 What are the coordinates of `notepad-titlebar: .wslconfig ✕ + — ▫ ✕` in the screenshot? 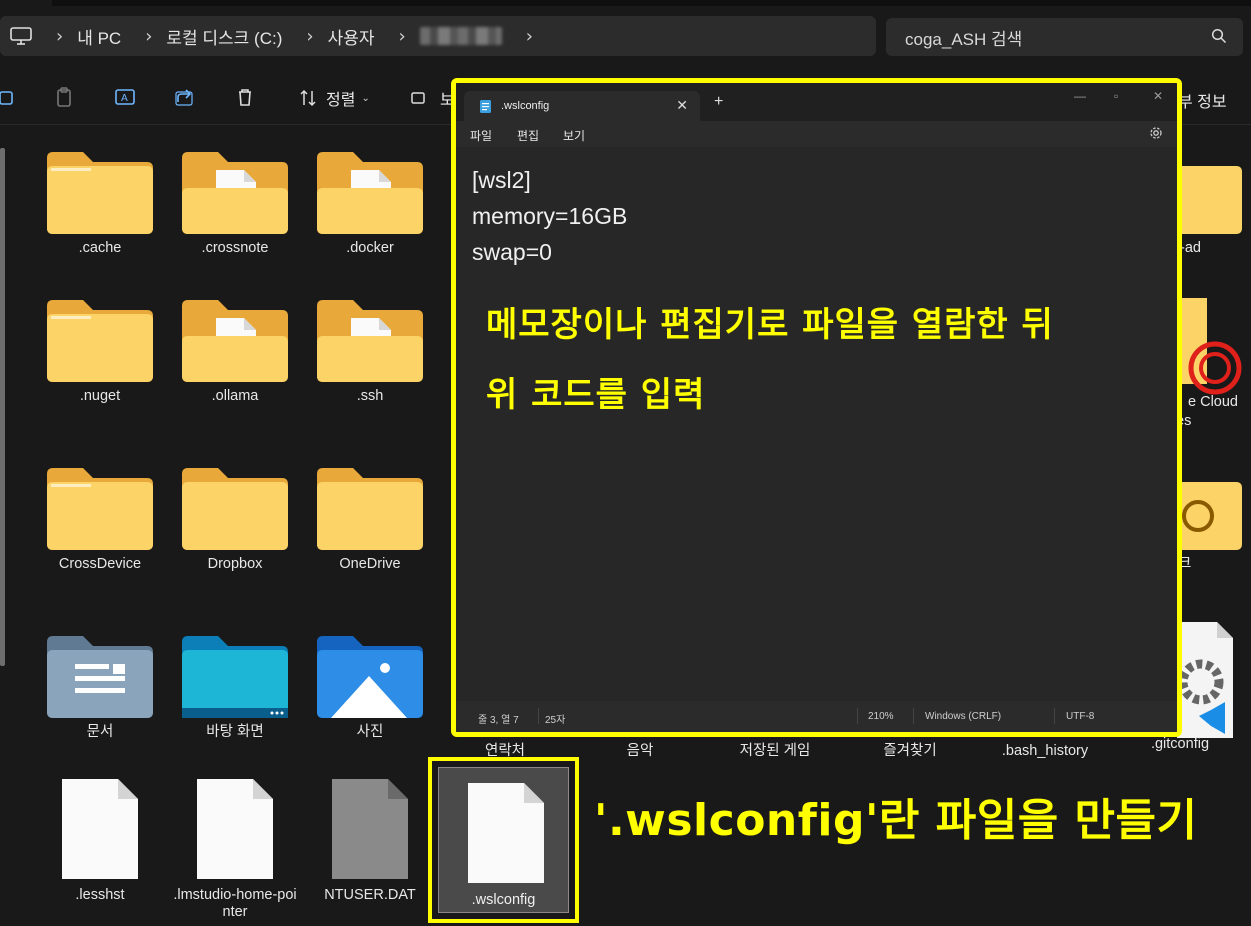 It's located at (816, 102).